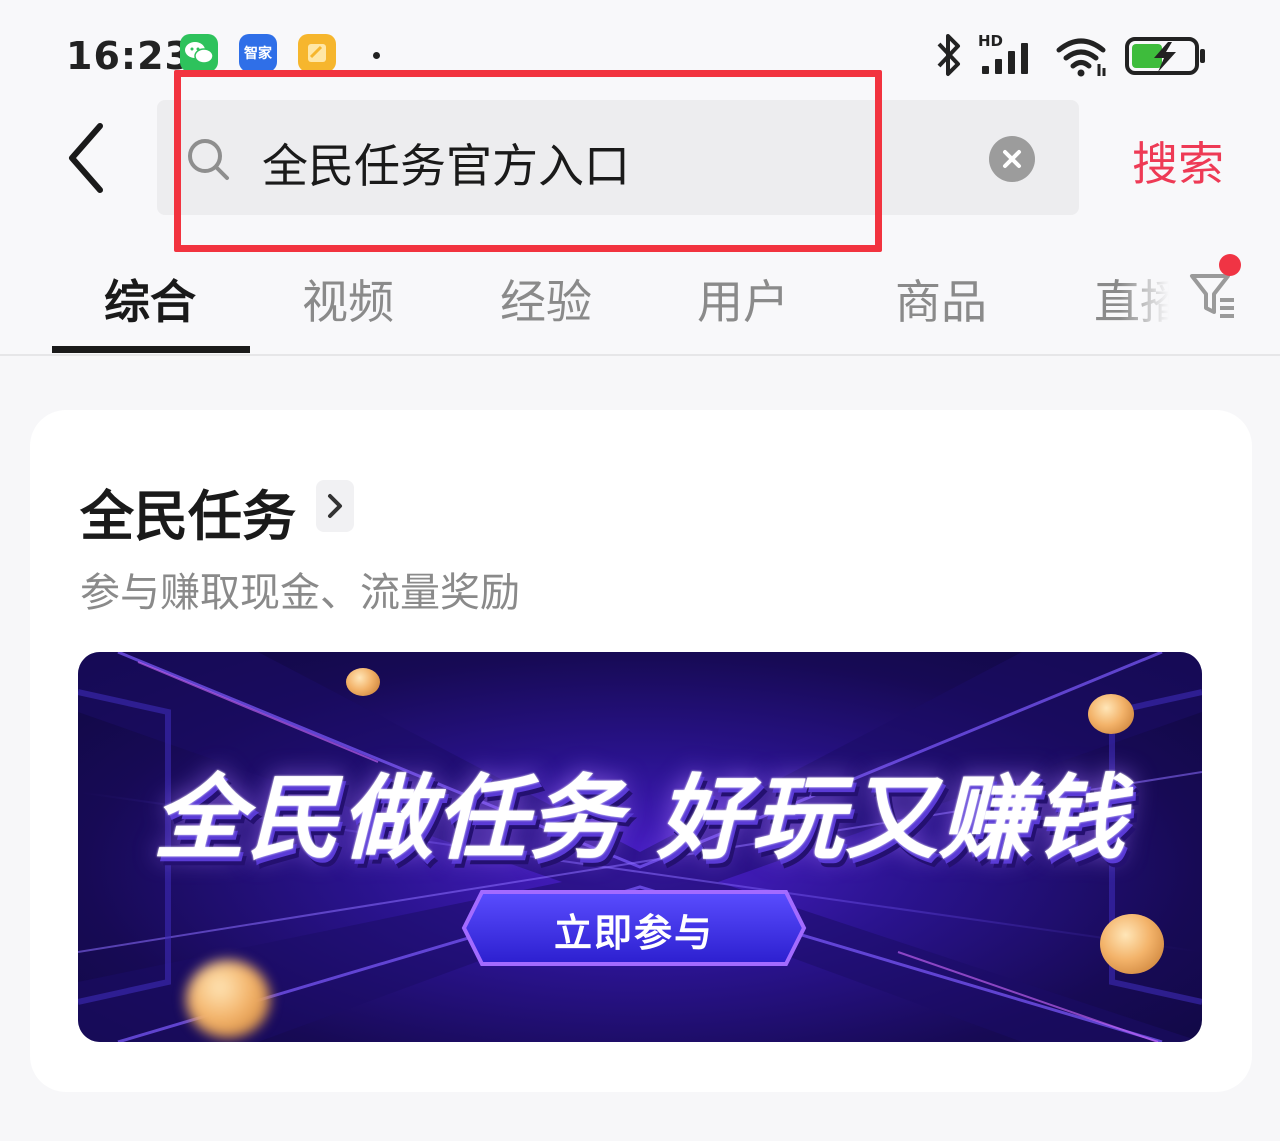 The image size is (1280, 1141). What do you see at coordinates (348, 299) in the screenshot?
I see `tab-video: 视频` at bounding box center [348, 299].